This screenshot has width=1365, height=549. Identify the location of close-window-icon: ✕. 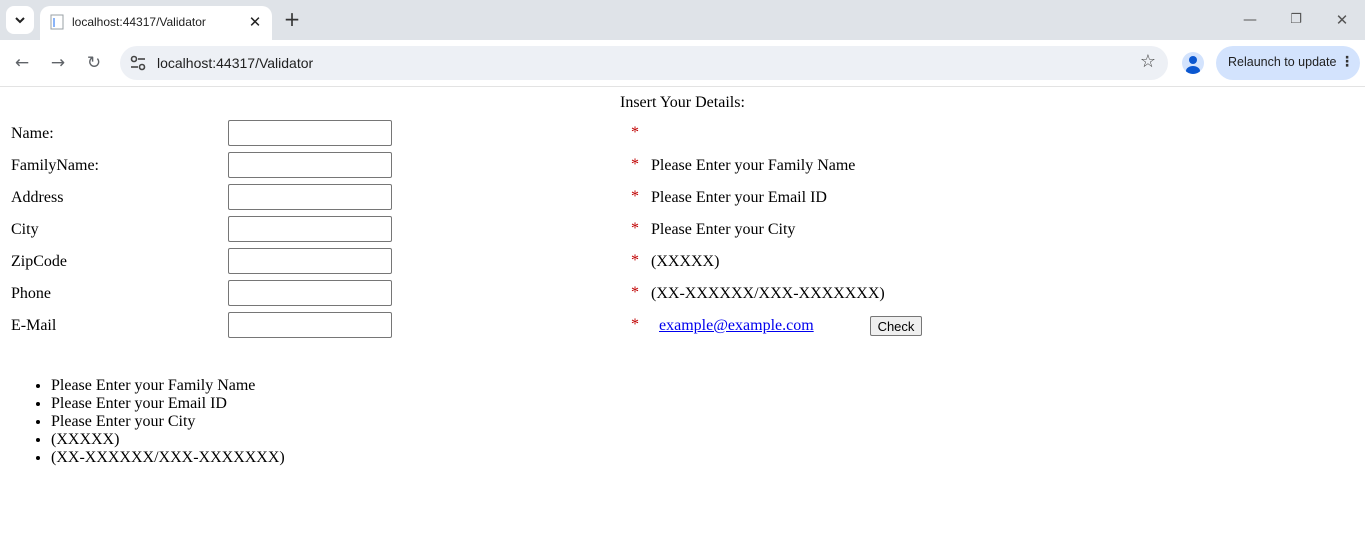
(1342, 20).